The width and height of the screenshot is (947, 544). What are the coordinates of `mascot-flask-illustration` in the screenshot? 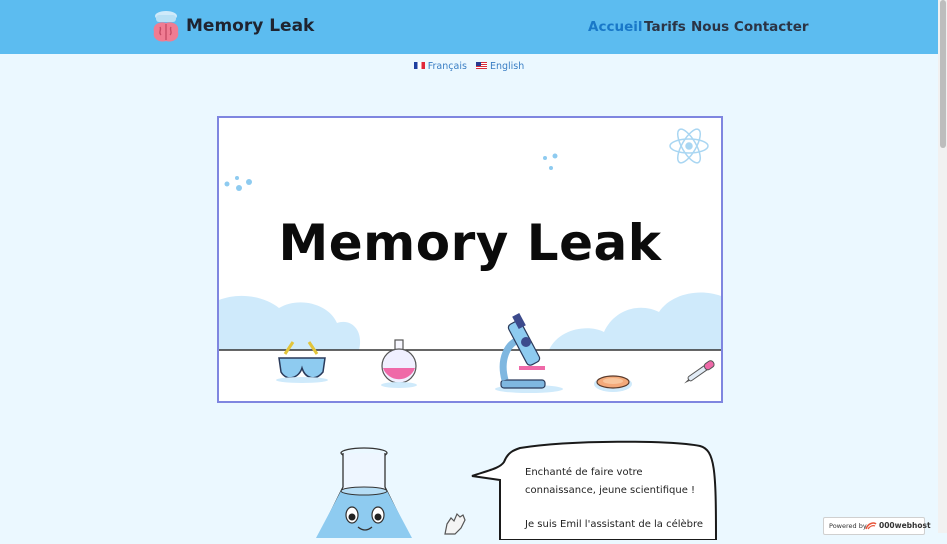 It's located at (360, 491).